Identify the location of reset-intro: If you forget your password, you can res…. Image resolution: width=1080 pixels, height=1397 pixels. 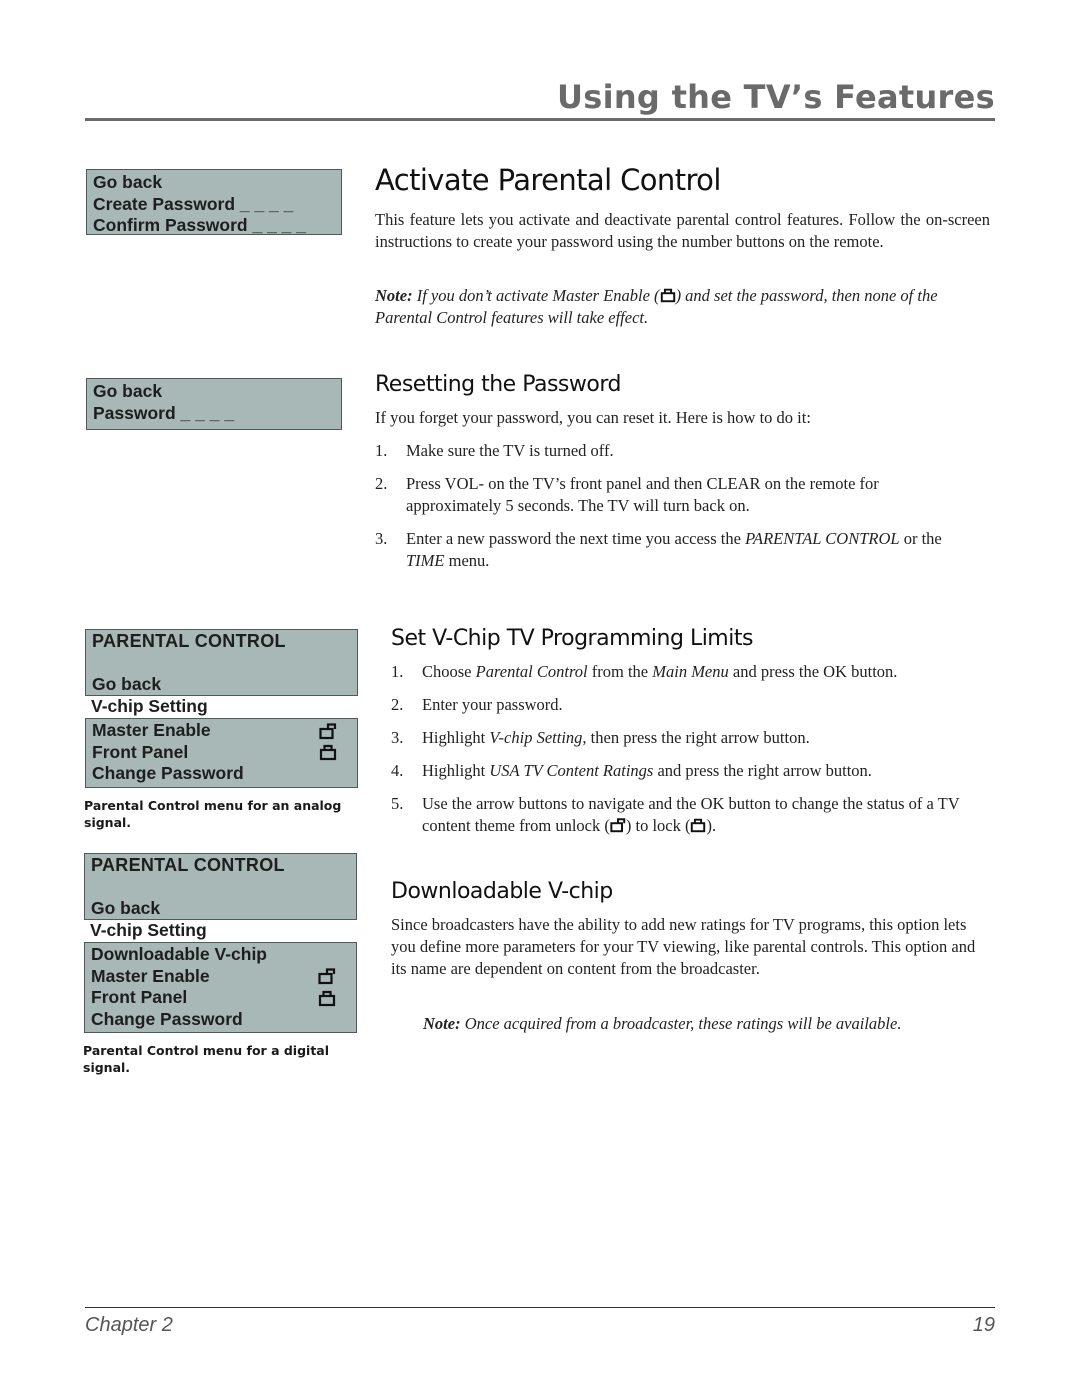
(593, 417).